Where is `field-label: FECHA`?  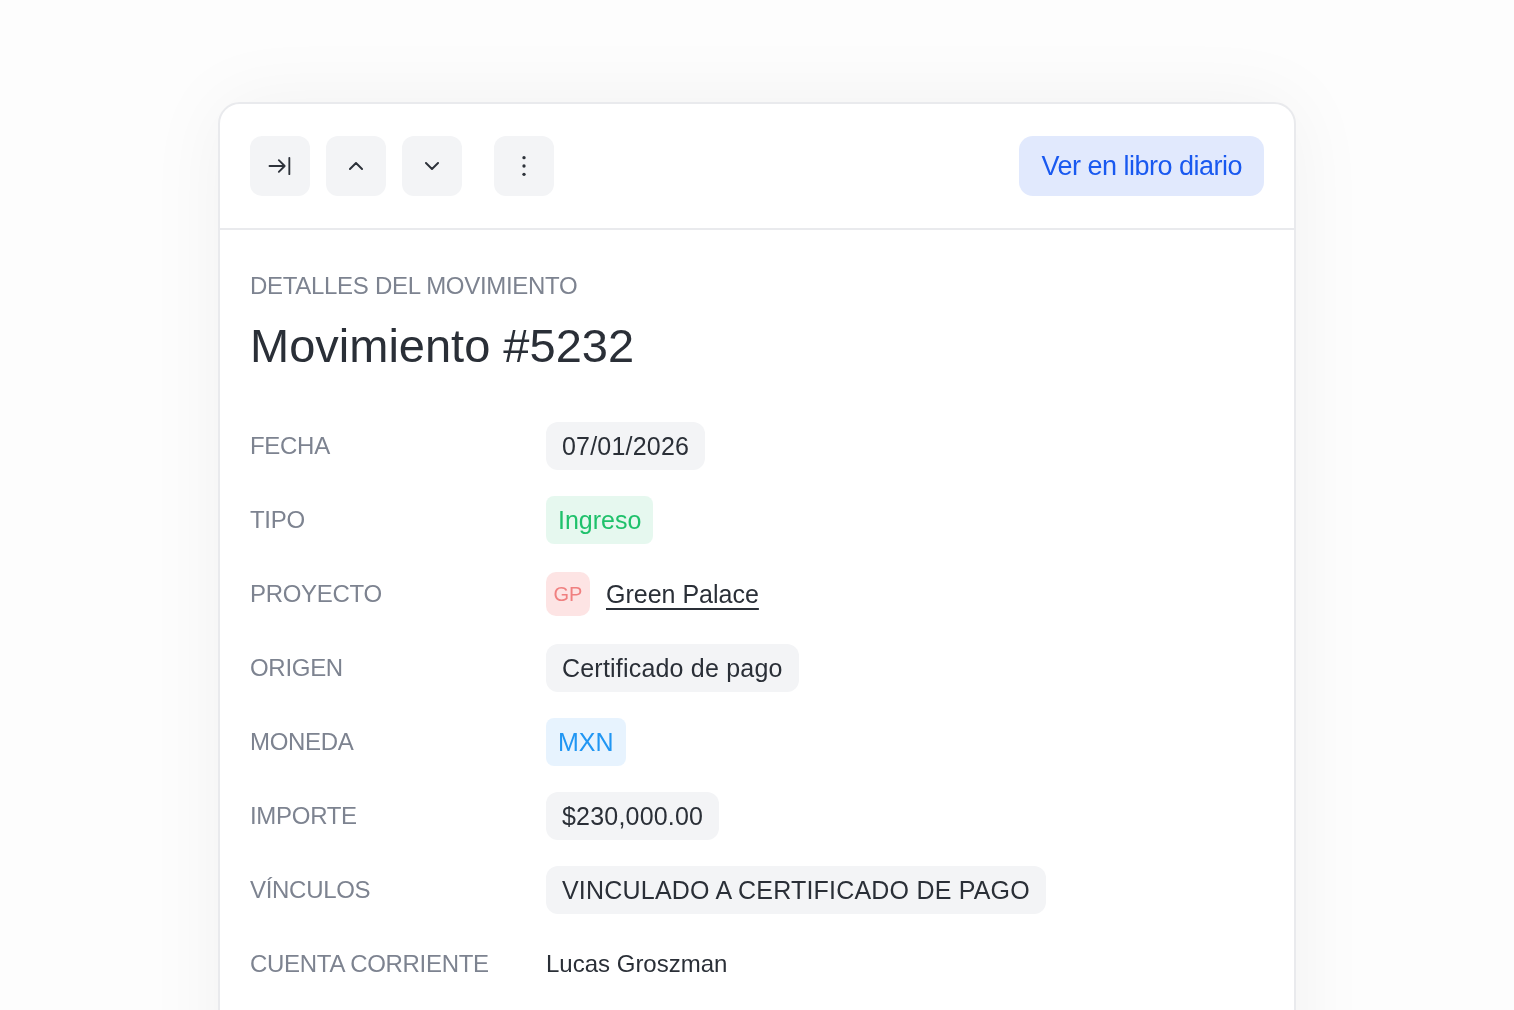 field-label: FECHA is located at coordinates (290, 446).